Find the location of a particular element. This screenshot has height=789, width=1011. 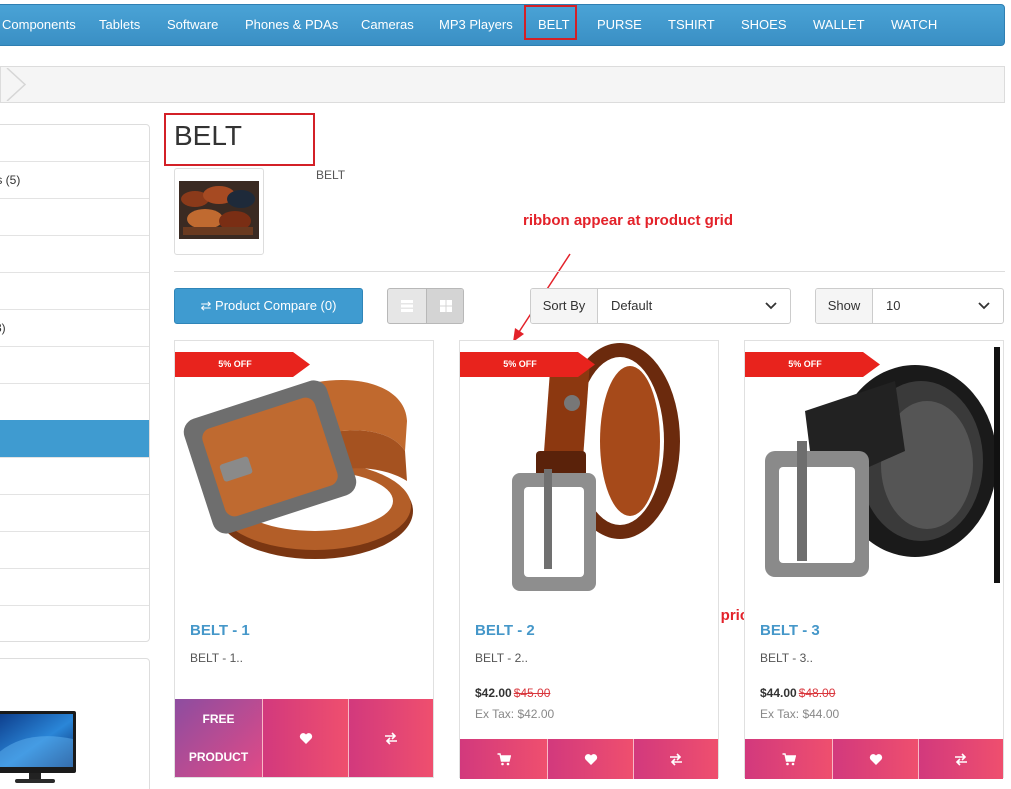

product-description: BELT - 1.. is located at coordinates (216, 658).